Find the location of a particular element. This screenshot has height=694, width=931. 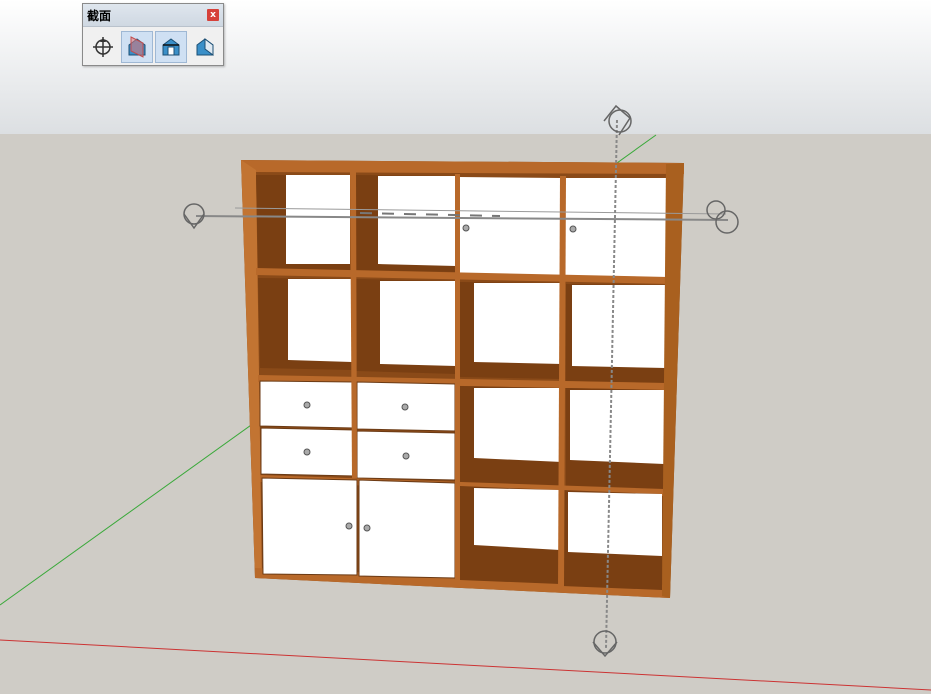

section-plane-button is located at coordinates (103, 47).